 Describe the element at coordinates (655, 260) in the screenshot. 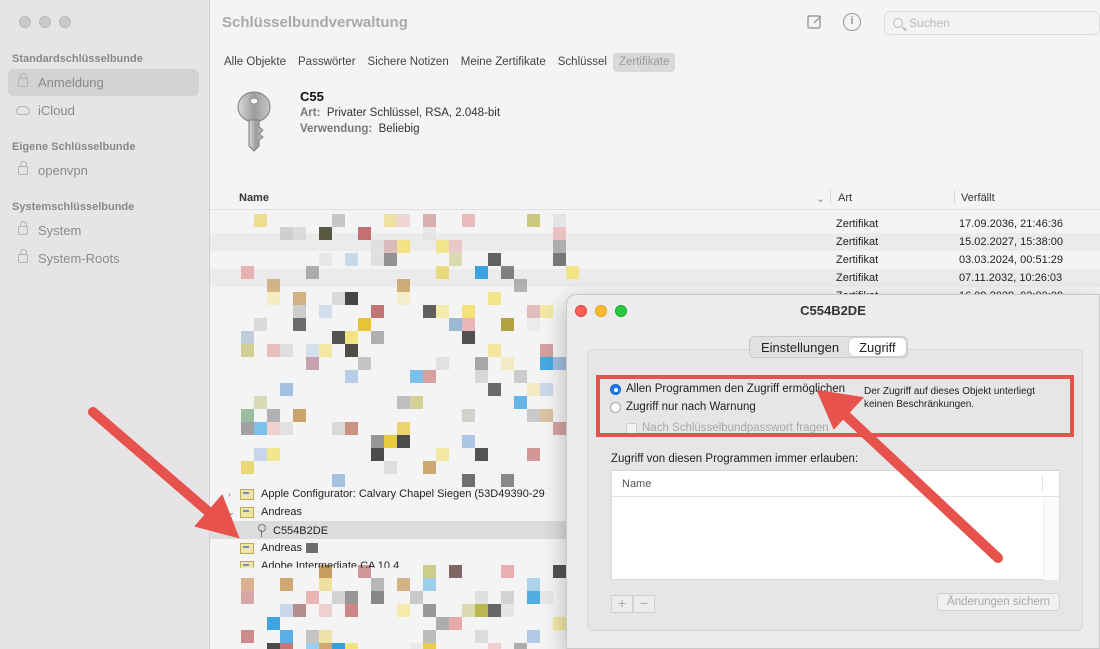

I see `table-row: Zertifikat 03.03.2024, 00:51:29` at that location.